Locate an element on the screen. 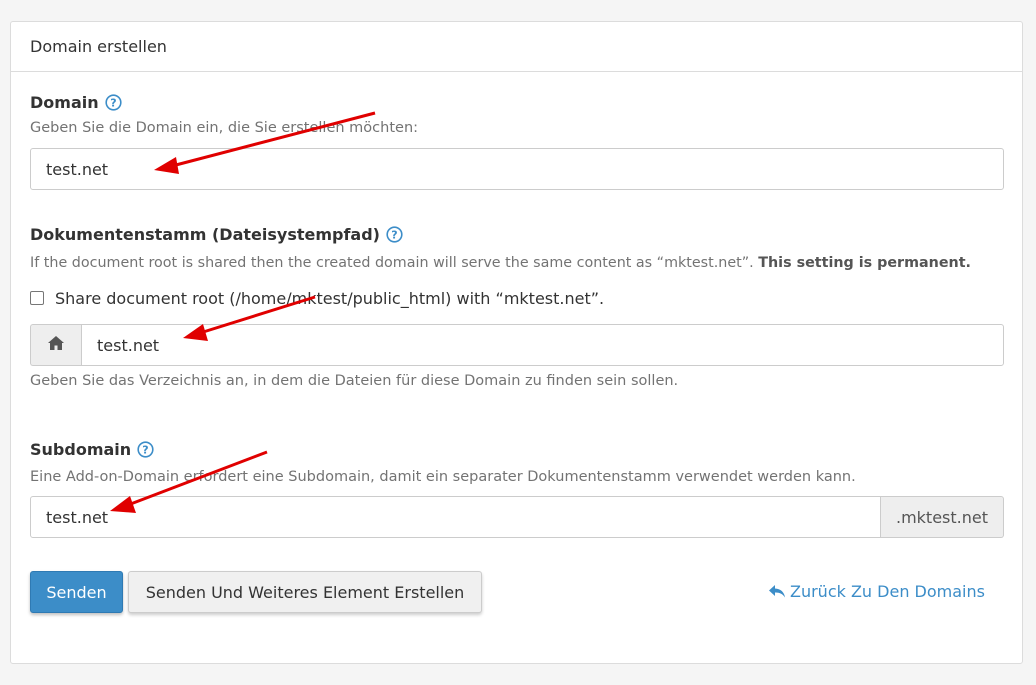 The image size is (1036, 685). docroot-addon is located at coordinates (55, 345).